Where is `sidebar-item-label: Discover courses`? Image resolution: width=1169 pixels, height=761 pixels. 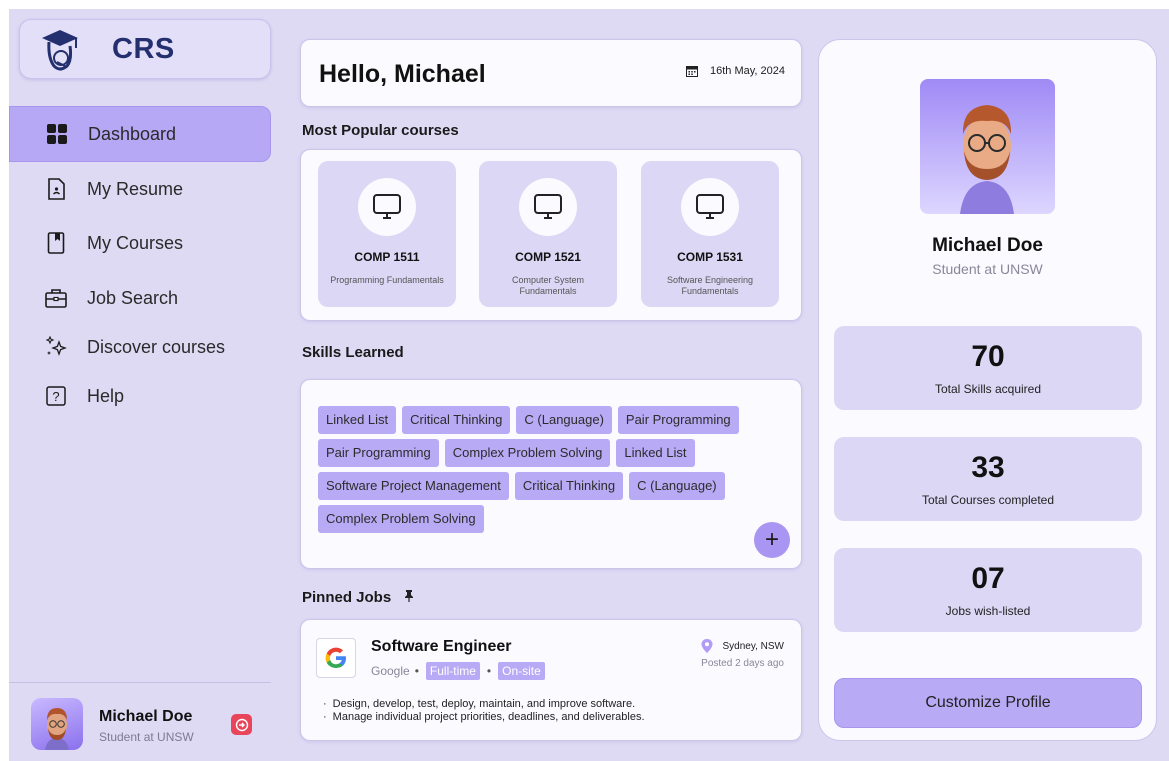 sidebar-item-label: Discover courses is located at coordinates (156, 346).